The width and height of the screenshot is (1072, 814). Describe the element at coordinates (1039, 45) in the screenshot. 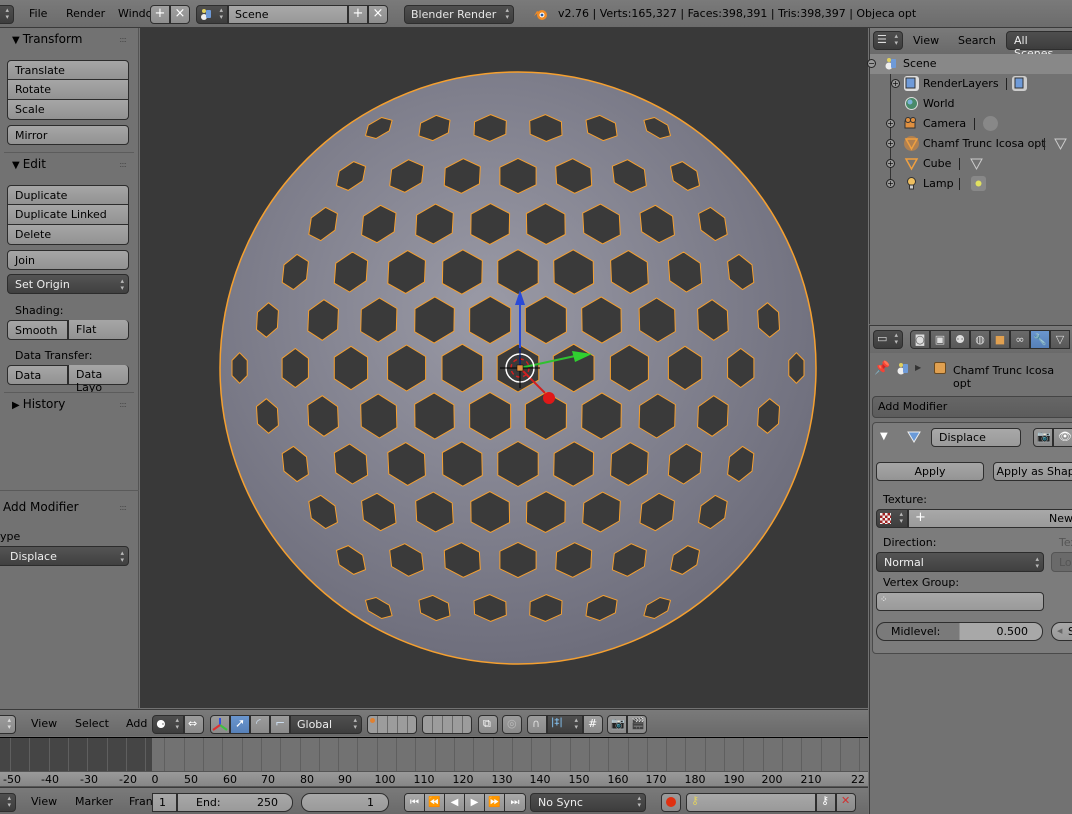

I see `display-mode-select: All Scenes` at that location.